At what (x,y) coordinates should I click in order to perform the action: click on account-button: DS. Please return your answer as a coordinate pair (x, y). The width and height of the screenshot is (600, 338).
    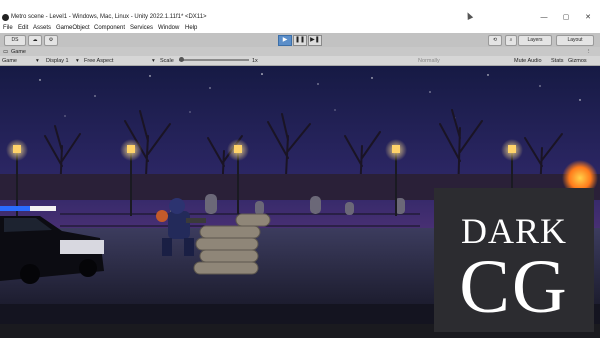
    Looking at the image, I should click on (15, 40).